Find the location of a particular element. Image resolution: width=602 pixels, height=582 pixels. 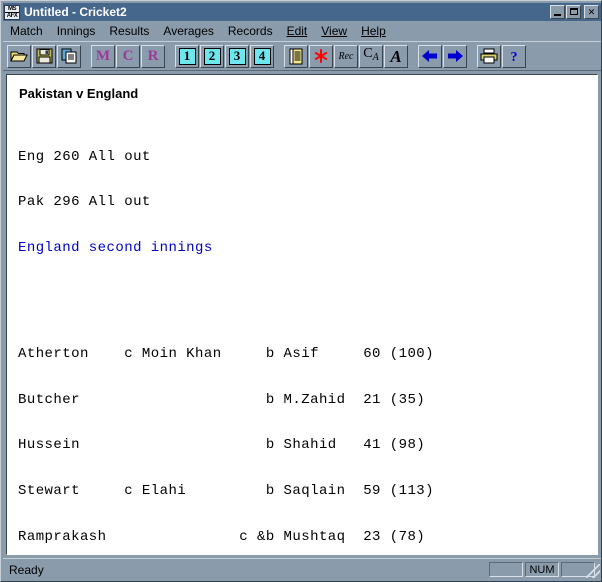

number-2-icon: 2 is located at coordinates (212, 56).